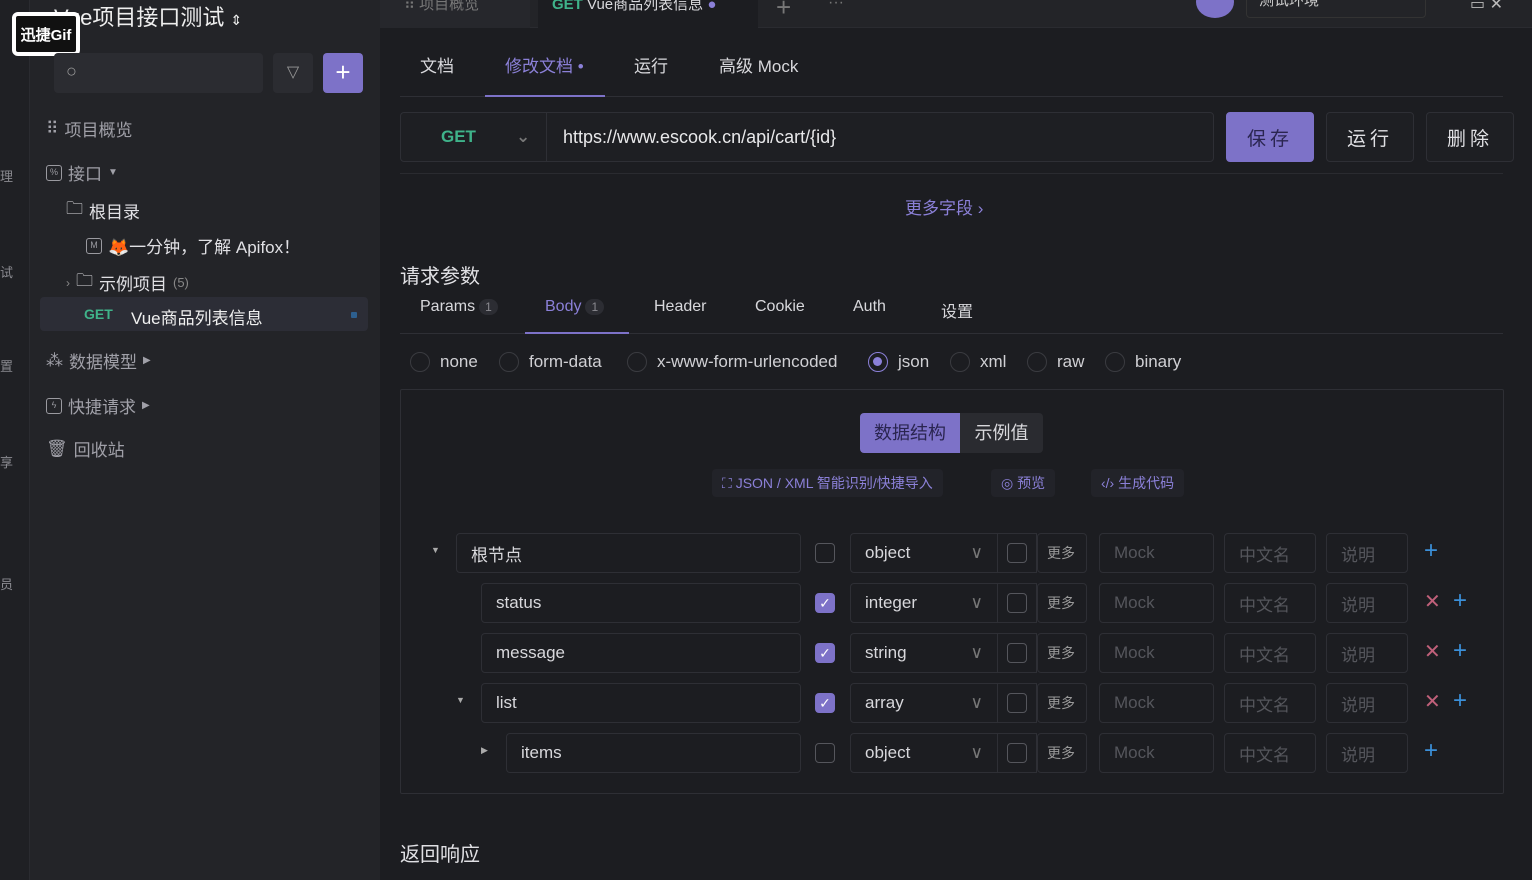  I want to click on rail-item: 享, so click(6, 461).